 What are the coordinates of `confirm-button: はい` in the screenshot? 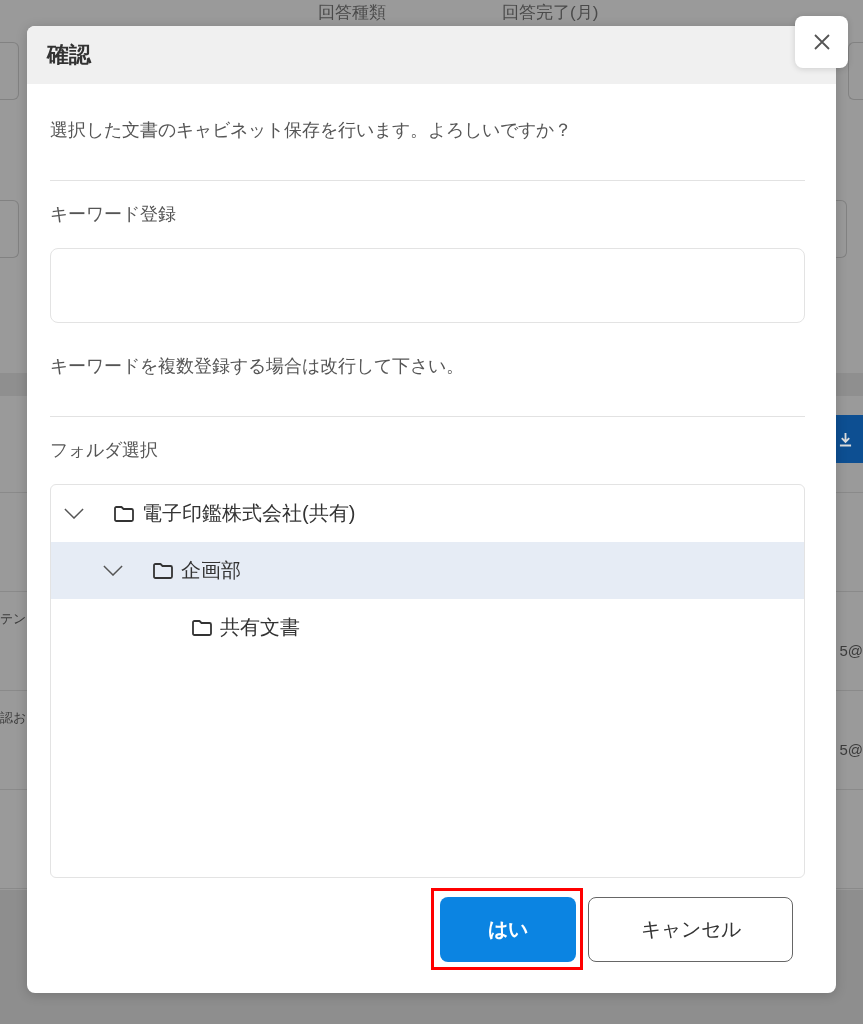 It's located at (508, 929).